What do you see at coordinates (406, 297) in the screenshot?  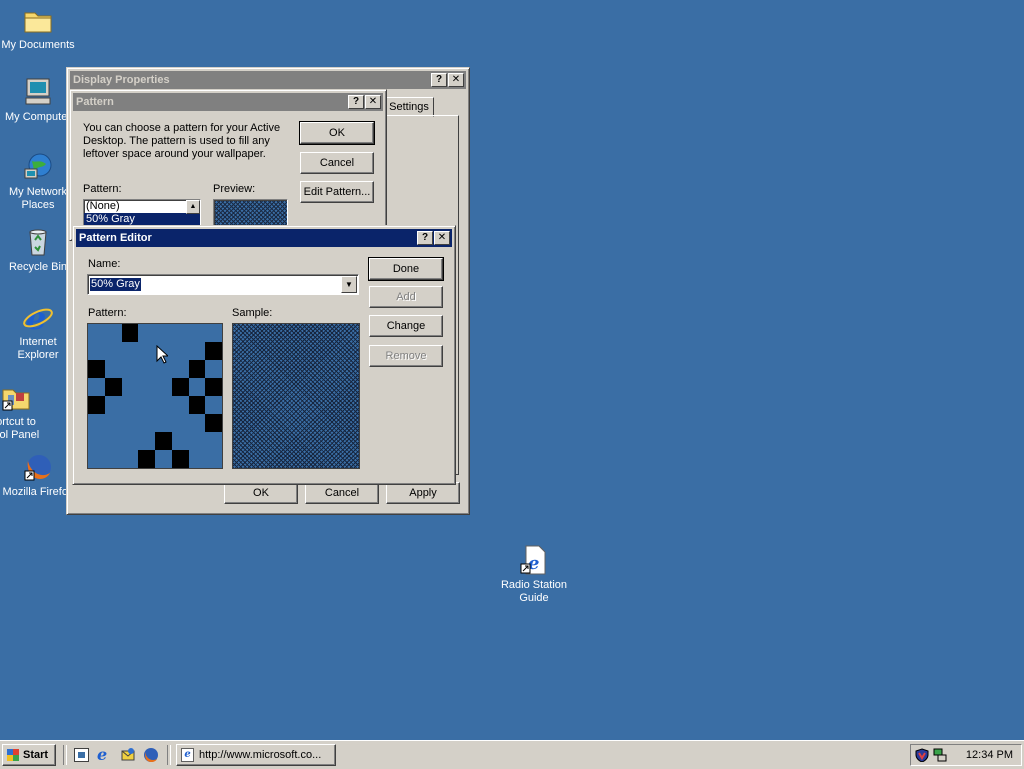 I see `add-button: Add` at bounding box center [406, 297].